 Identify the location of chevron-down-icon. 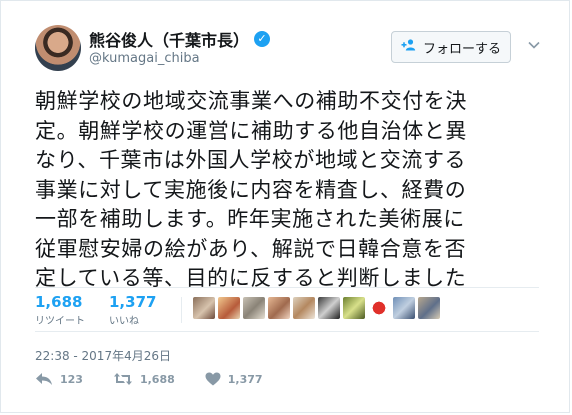
(534, 45).